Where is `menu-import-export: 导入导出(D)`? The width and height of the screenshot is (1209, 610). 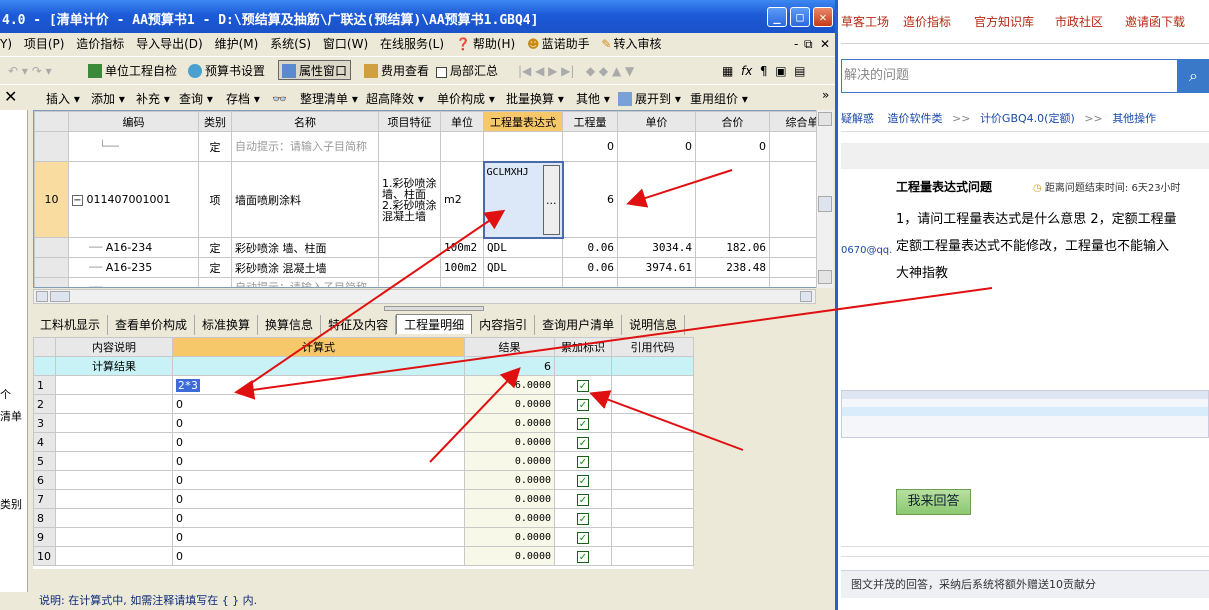 menu-import-export: 导入导出(D) is located at coordinates (169, 44).